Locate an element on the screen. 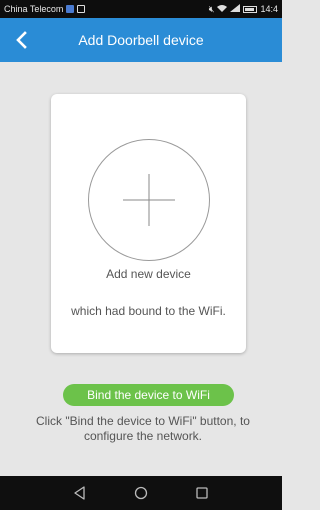 Image resolution: width=320 pixels, height=510 pixels. status-bar-left: China Telecom is located at coordinates (45, 9).